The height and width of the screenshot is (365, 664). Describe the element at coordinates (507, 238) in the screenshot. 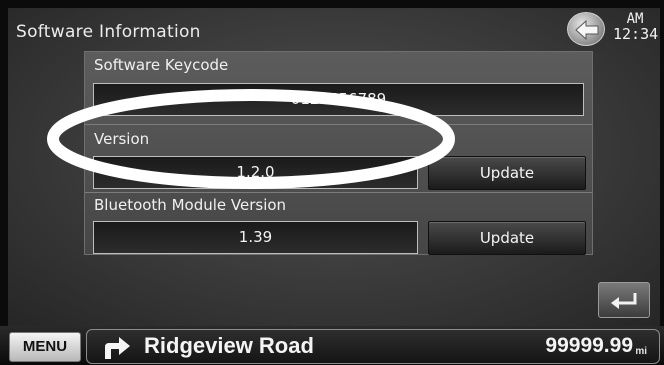

I see `bluetooth-update-button: Update` at that location.